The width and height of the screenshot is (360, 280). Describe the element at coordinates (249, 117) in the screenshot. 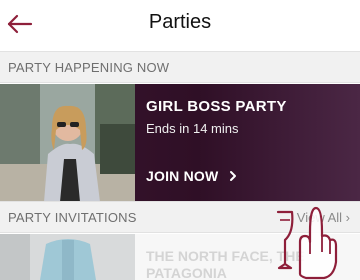

I see `party-info: GIRL BOSS PARTY Ends in 14 mins` at that location.